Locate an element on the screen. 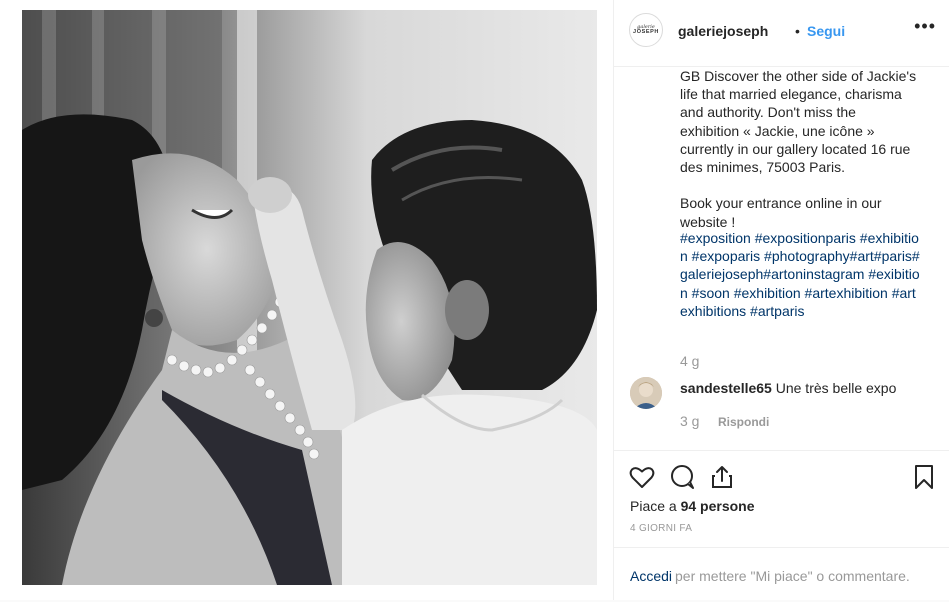  comment-text: Une très belle expo is located at coordinates (836, 388).